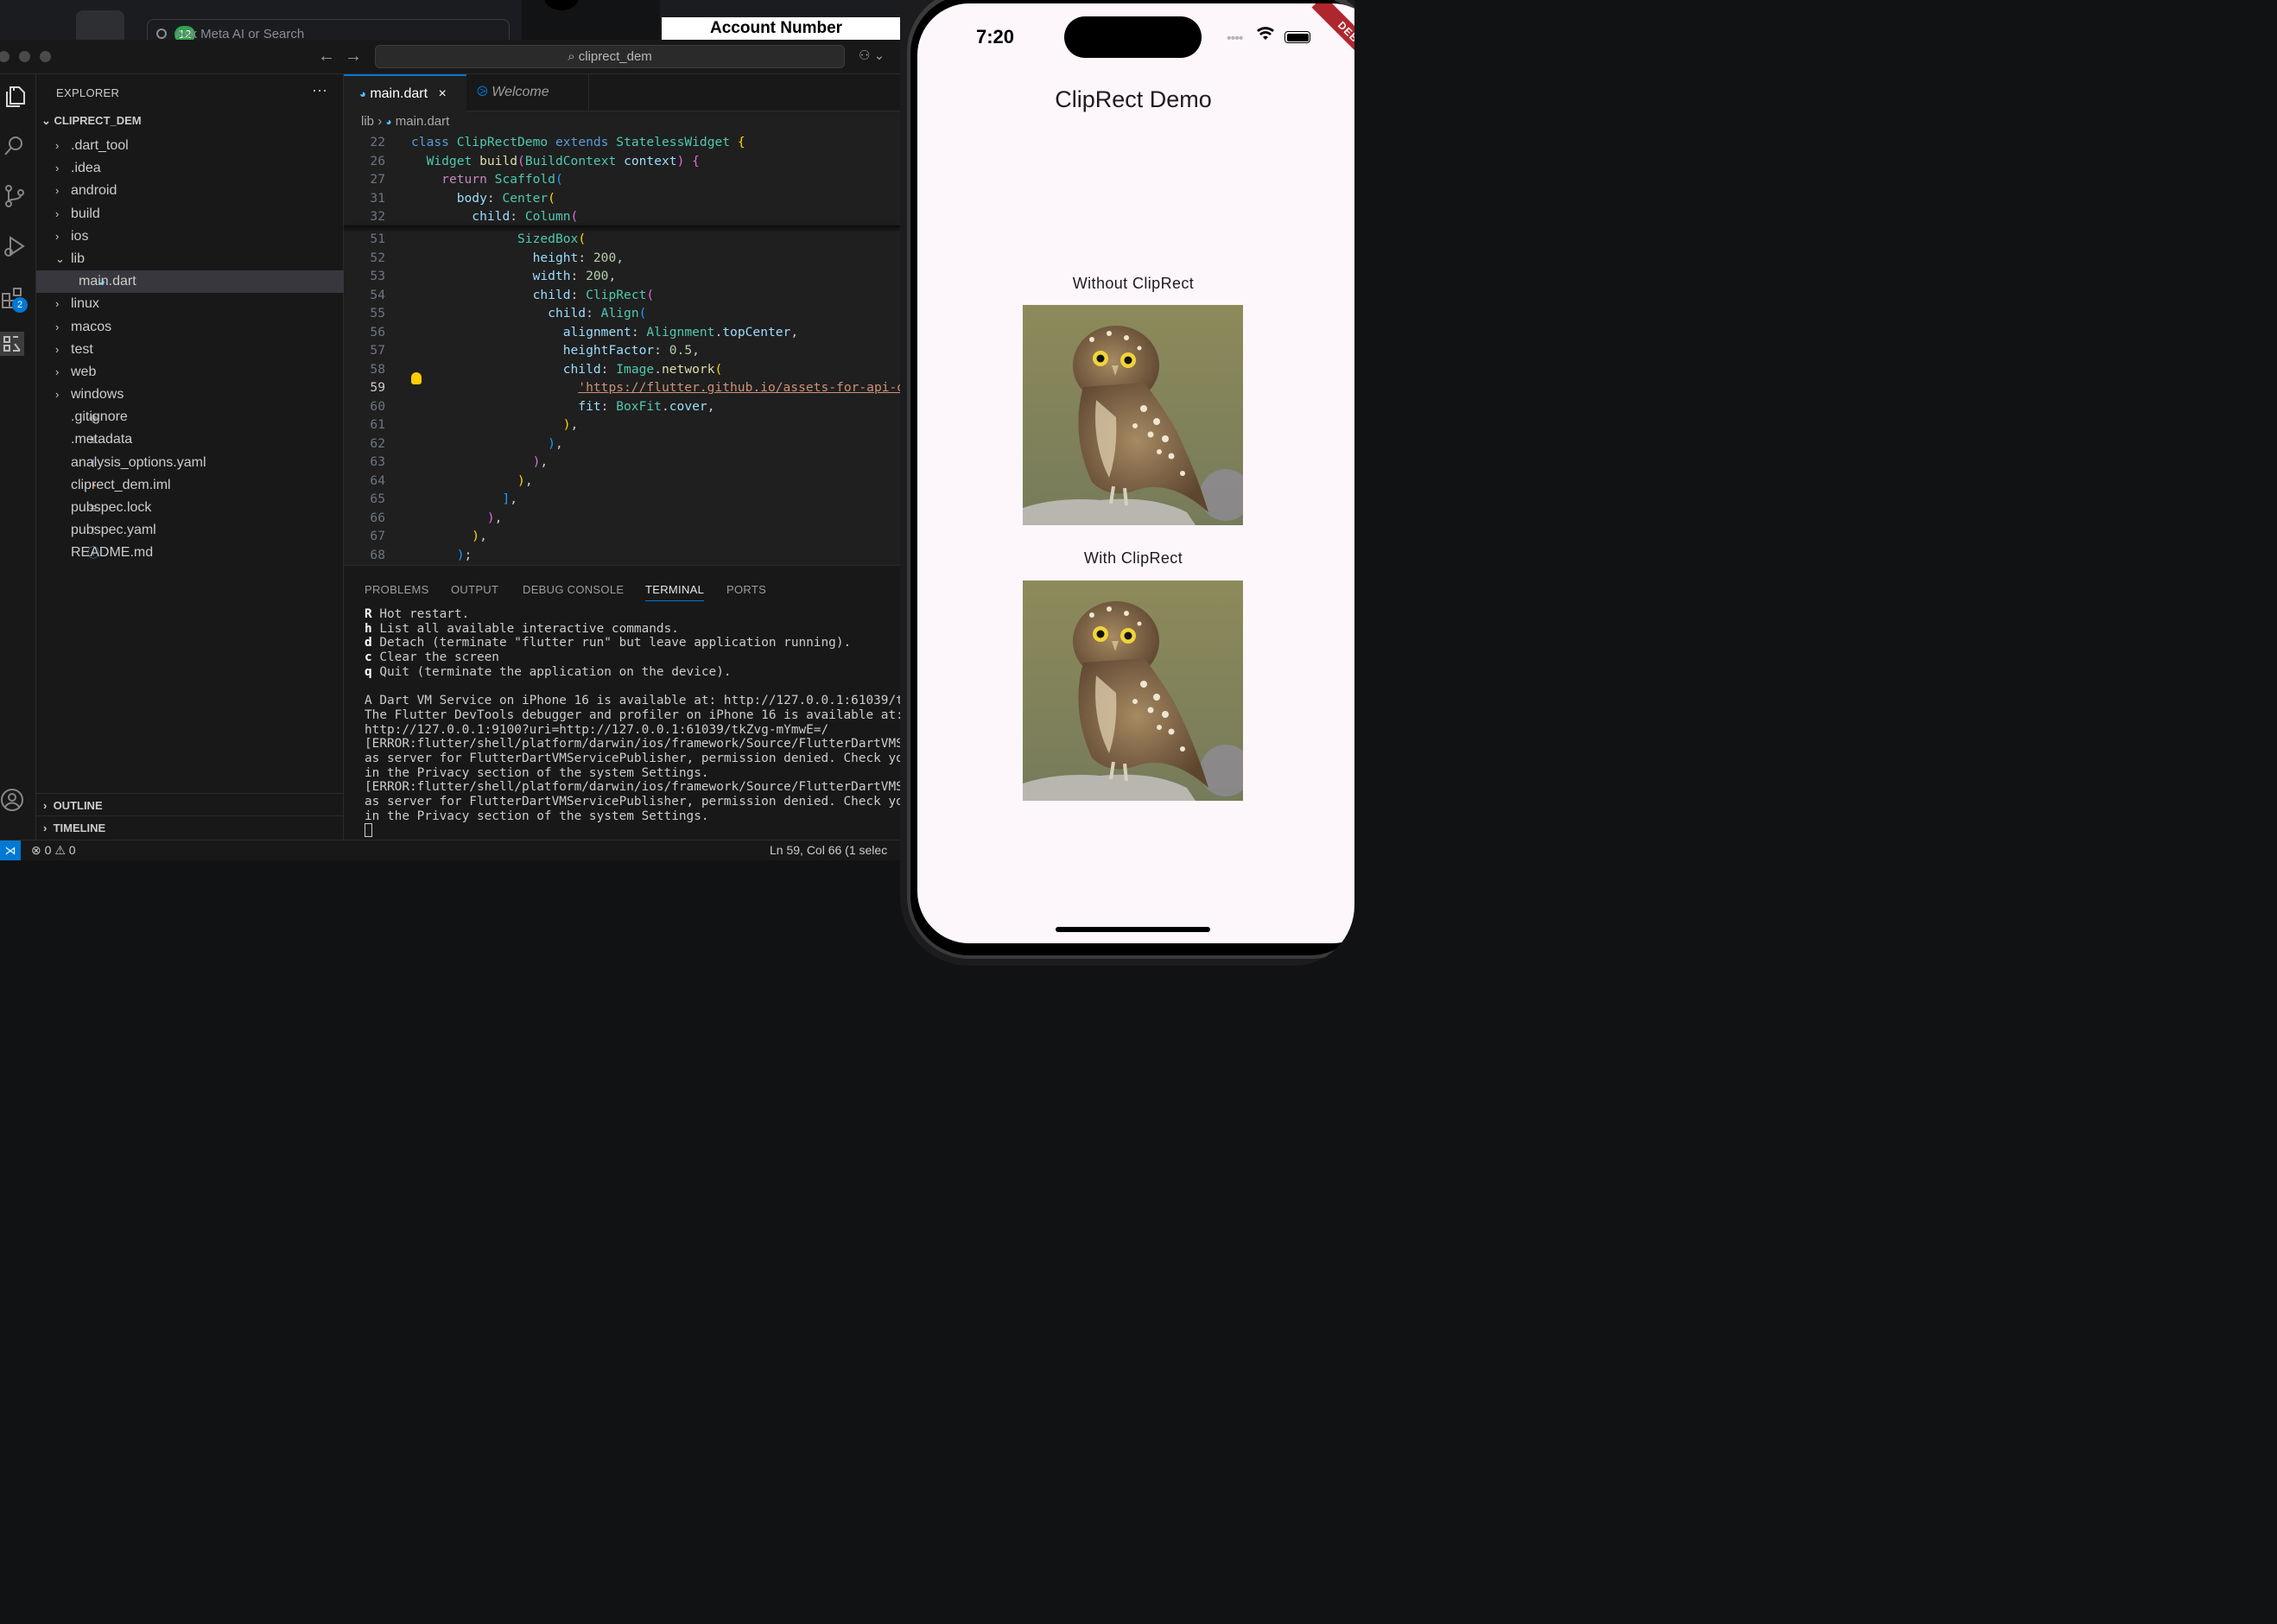 The height and width of the screenshot is (1624, 2277). Describe the element at coordinates (100, 145) in the screenshot. I see `tree-item-label: .dart_tool` at that location.